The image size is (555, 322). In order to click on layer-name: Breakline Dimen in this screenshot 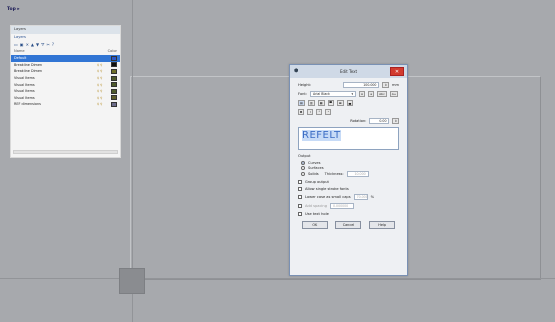, I will do `click(28, 64)`.